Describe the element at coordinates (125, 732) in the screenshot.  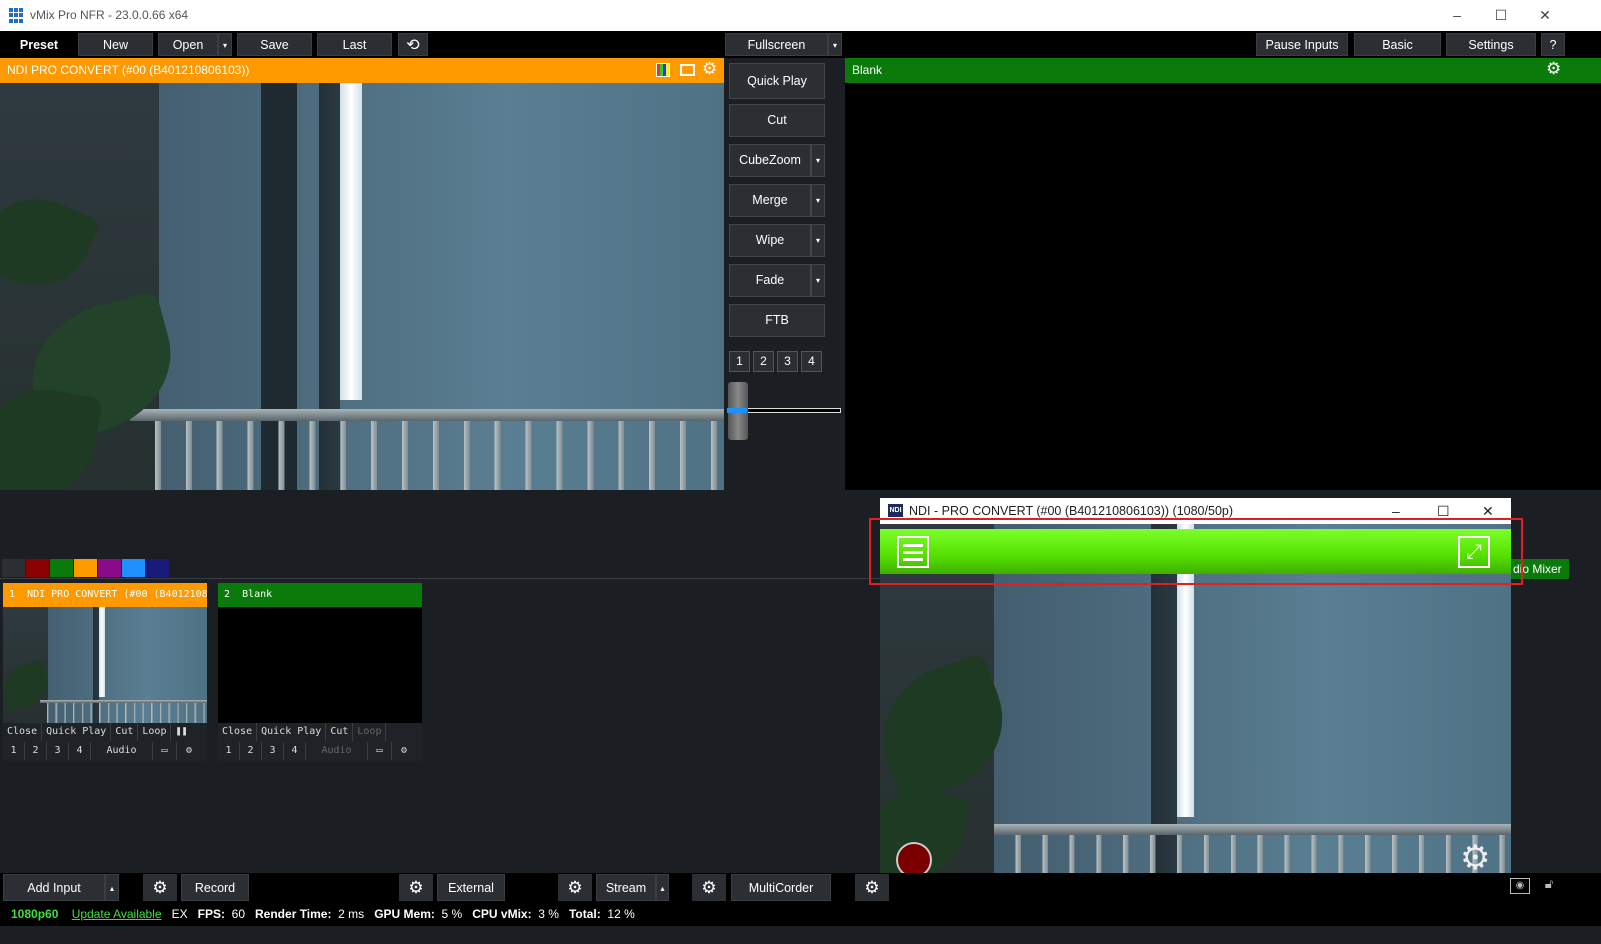
I see `input-1-cut-button: Cut` at that location.